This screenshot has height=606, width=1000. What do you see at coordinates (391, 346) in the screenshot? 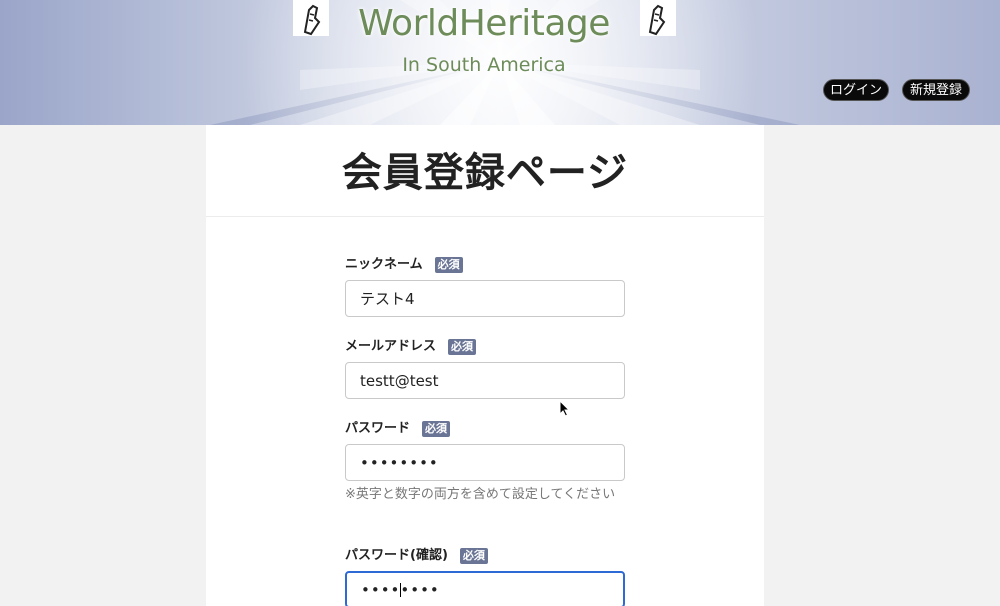
I see `email-label-text: メールアドレス` at bounding box center [391, 346].